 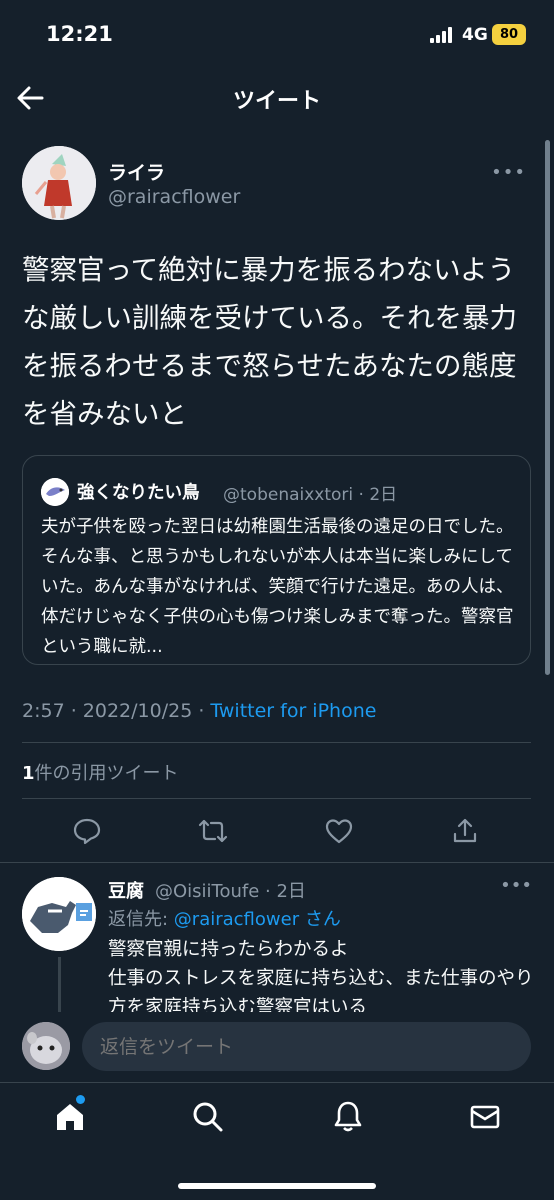 What do you see at coordinates (141, 919) in the screenshot?
I see `reply-to-prefix: 返信先:` at bounding box center [141, 919].